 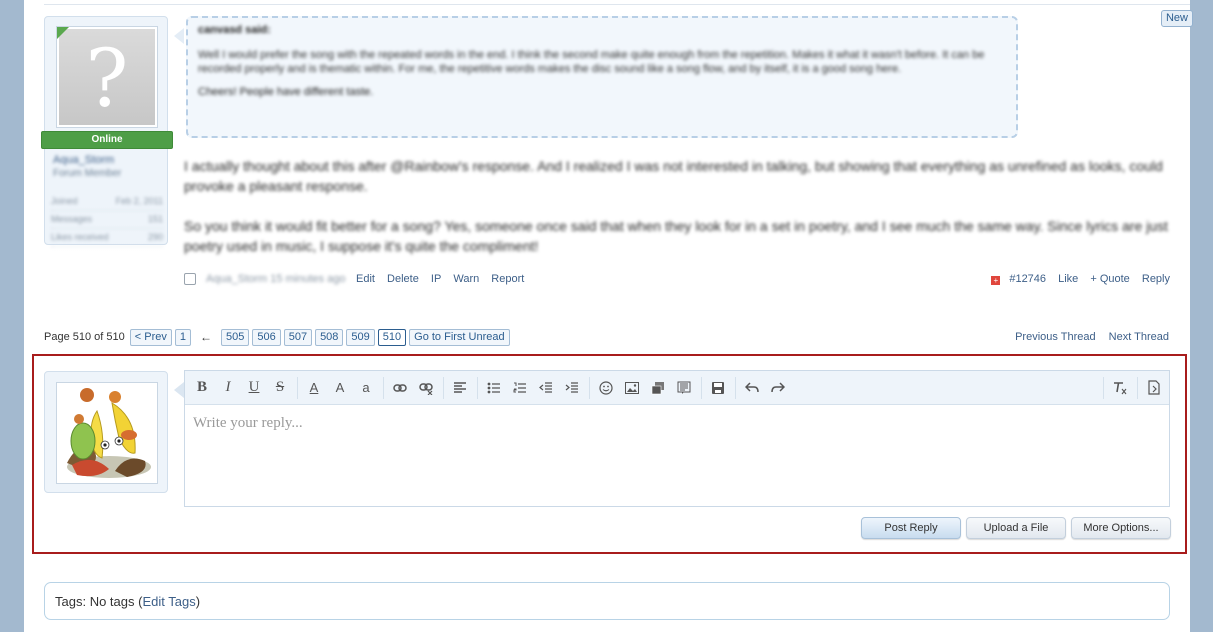 I want to click on fruit-cartoon-avatar-image, so click(x=107, y=433).